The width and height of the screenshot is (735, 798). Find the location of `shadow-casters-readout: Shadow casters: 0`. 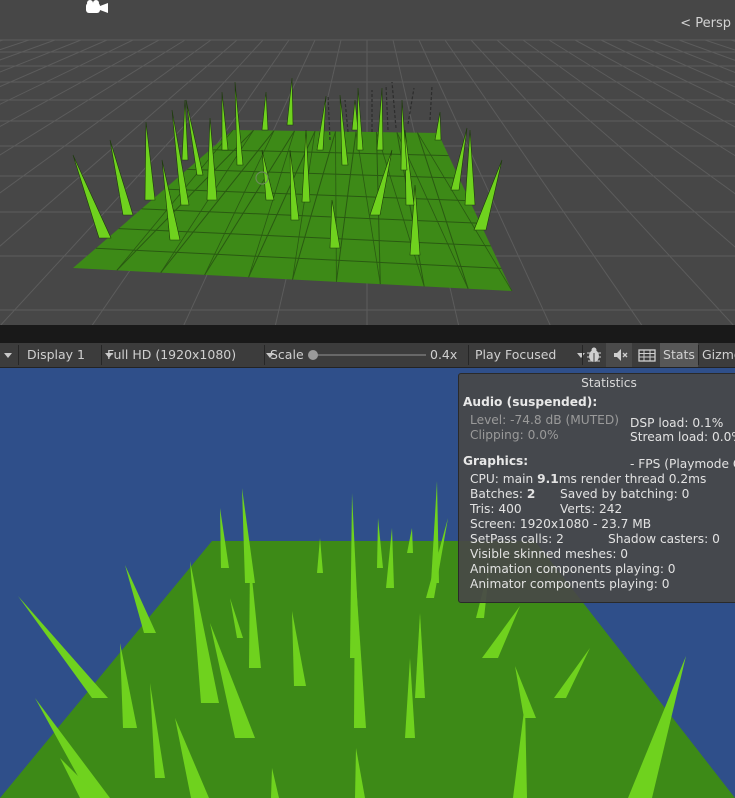

shadow-casters-readout: Shadow casters: 0 is located at coordinates (664, 539).